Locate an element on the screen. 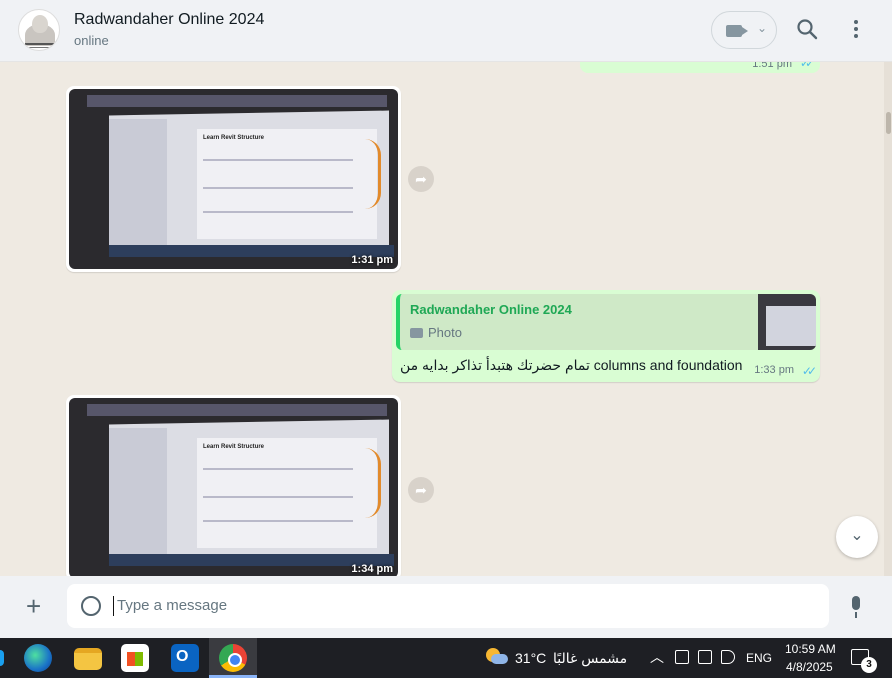  weather-icon is located at coordinates (497, 657).